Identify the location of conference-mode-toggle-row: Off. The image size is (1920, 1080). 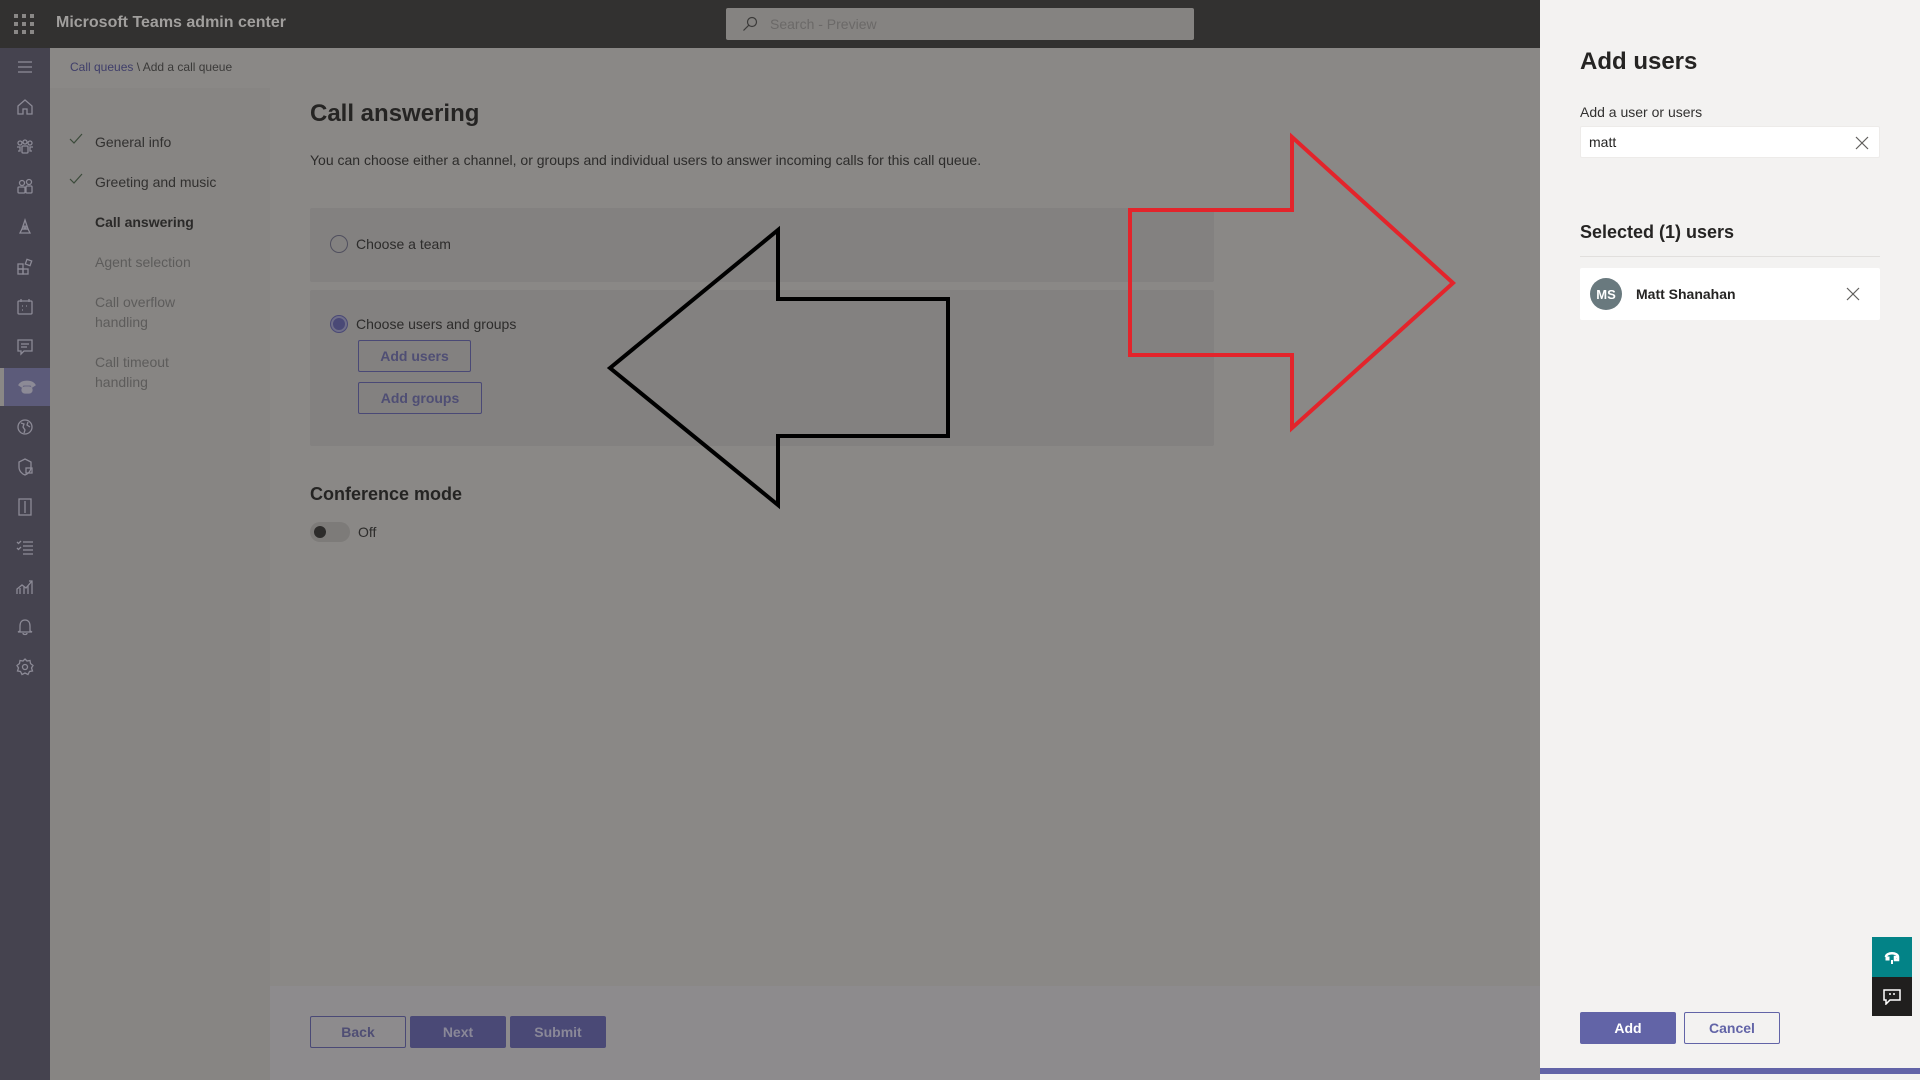
(343, 532).